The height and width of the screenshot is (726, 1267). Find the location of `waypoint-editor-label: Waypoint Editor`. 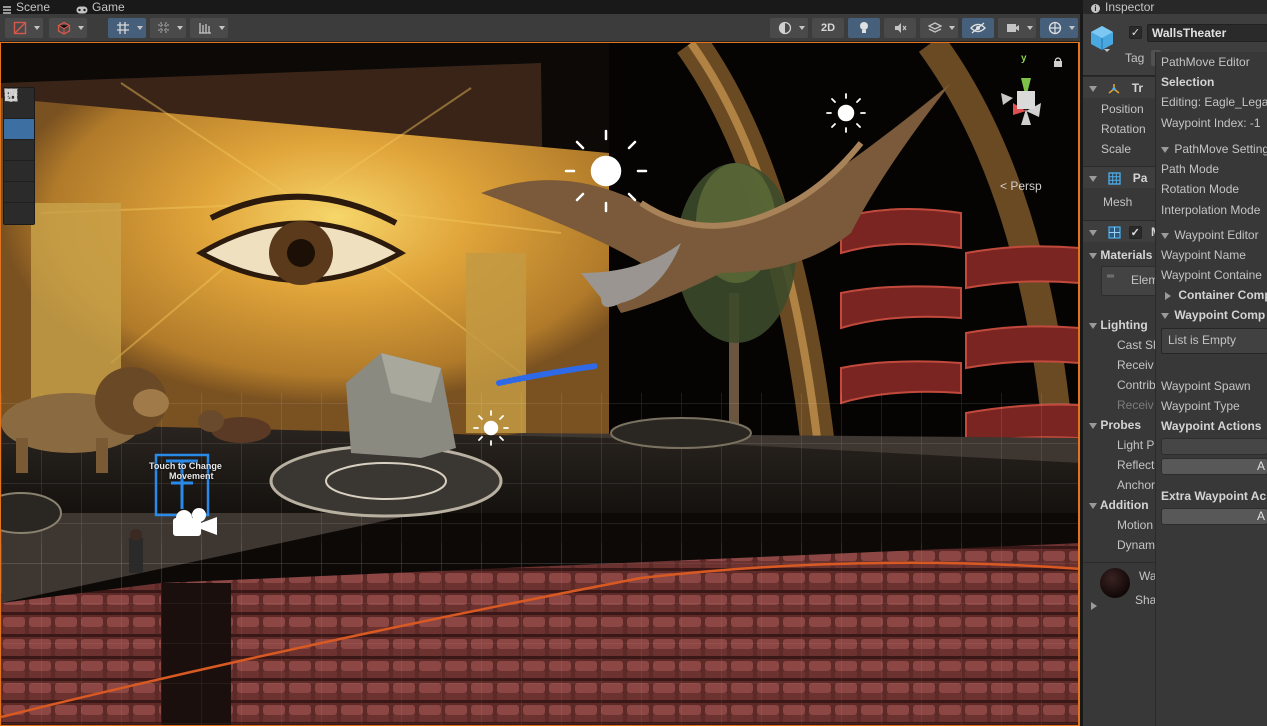

waypoint-editor-label: Waypoint Editor is located at coordinates (1216, 235).